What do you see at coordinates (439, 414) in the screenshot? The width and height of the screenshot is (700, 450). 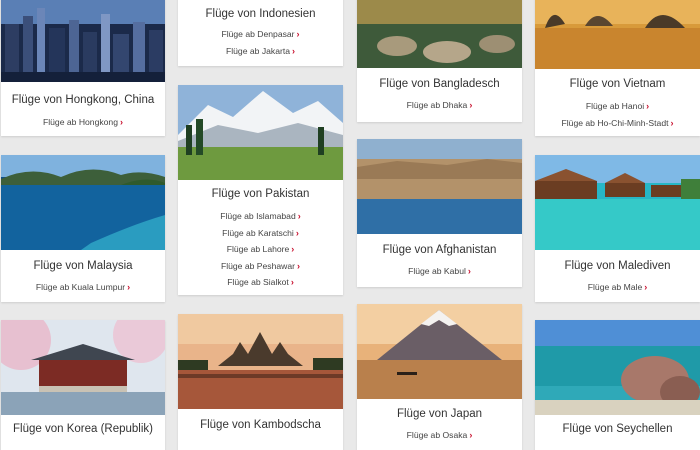 I see `card-title: Flüge von Japan` at bounding box center [439, 414].